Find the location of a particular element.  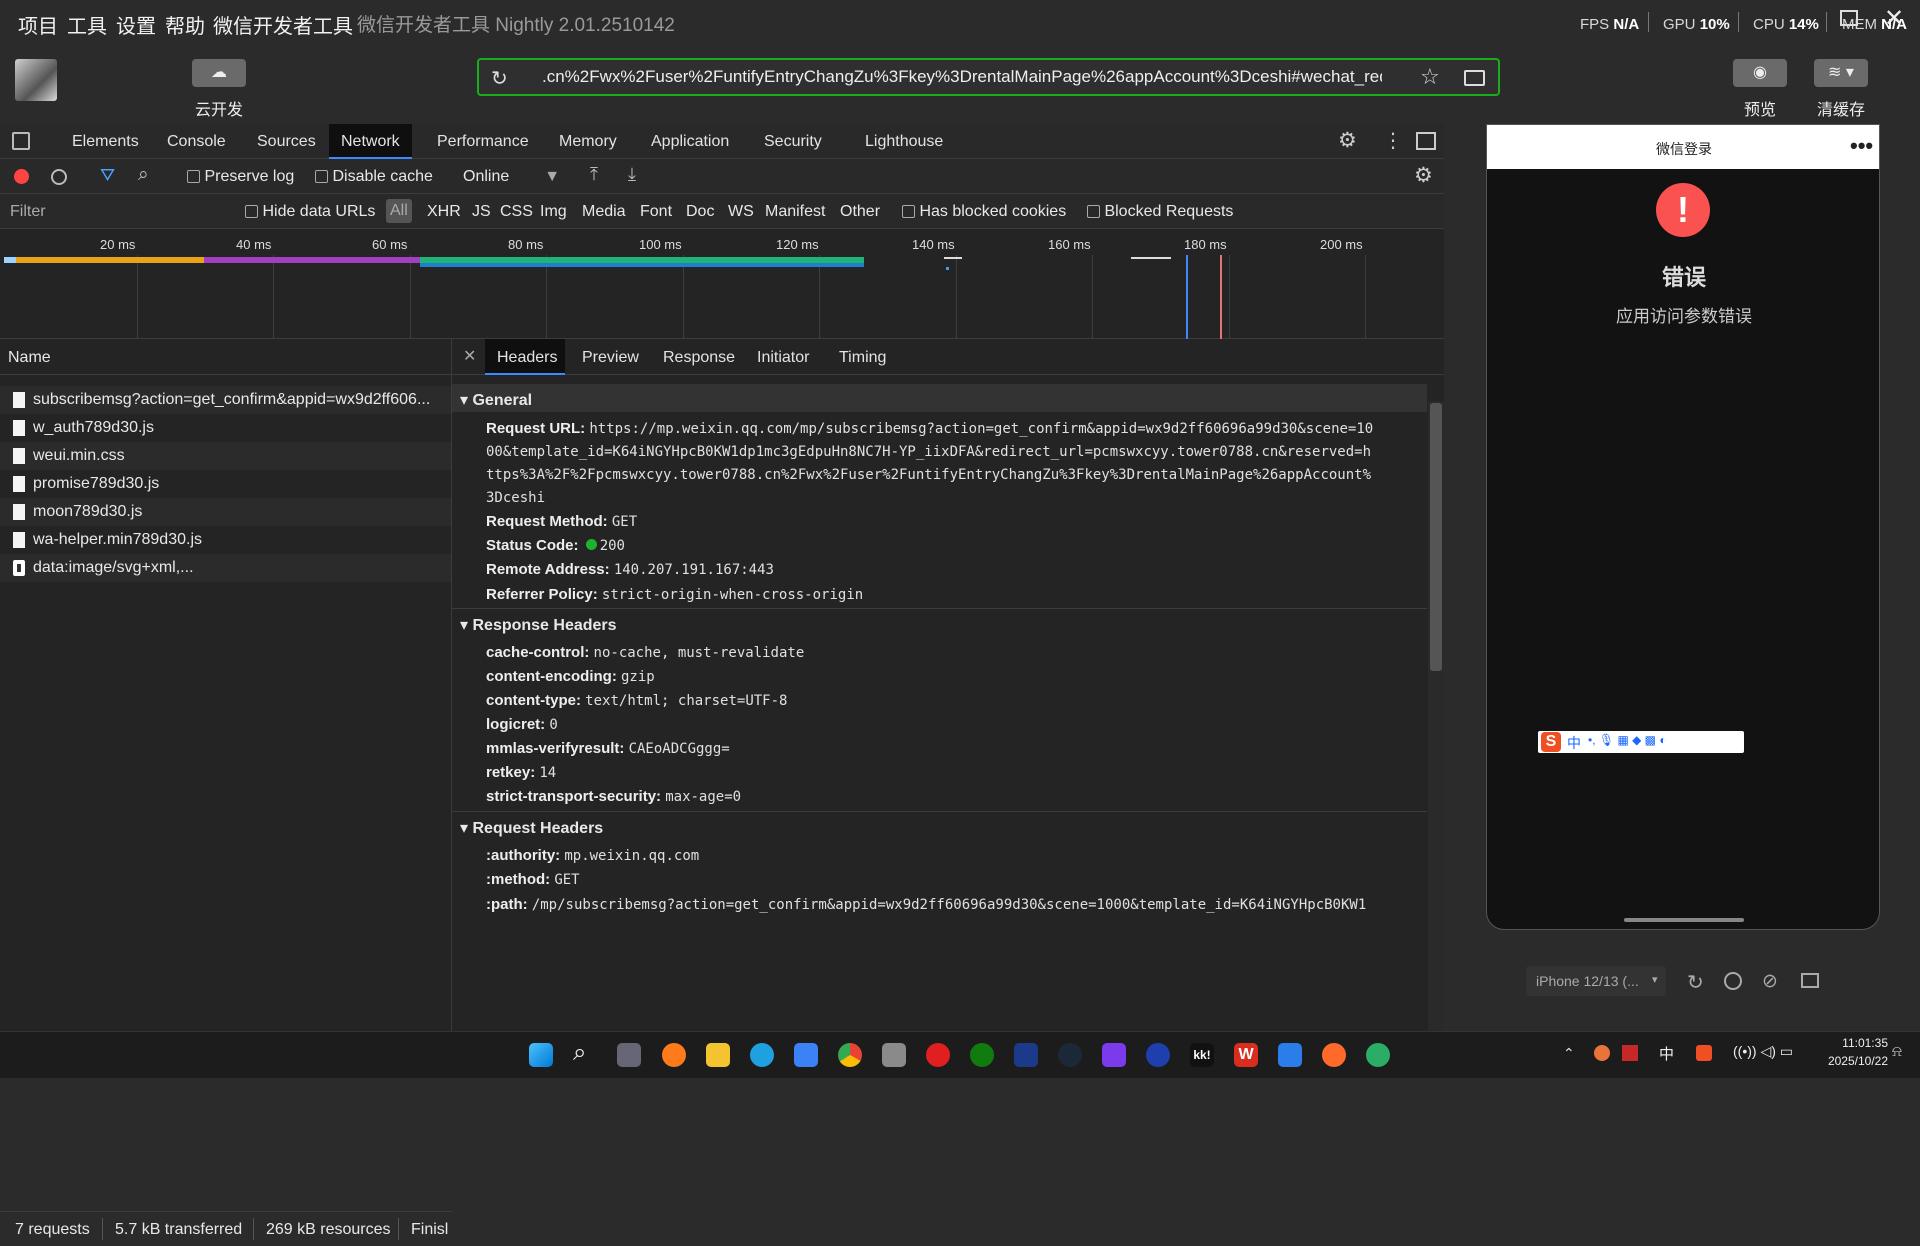

record-icon is located at coordinates (21, 176).